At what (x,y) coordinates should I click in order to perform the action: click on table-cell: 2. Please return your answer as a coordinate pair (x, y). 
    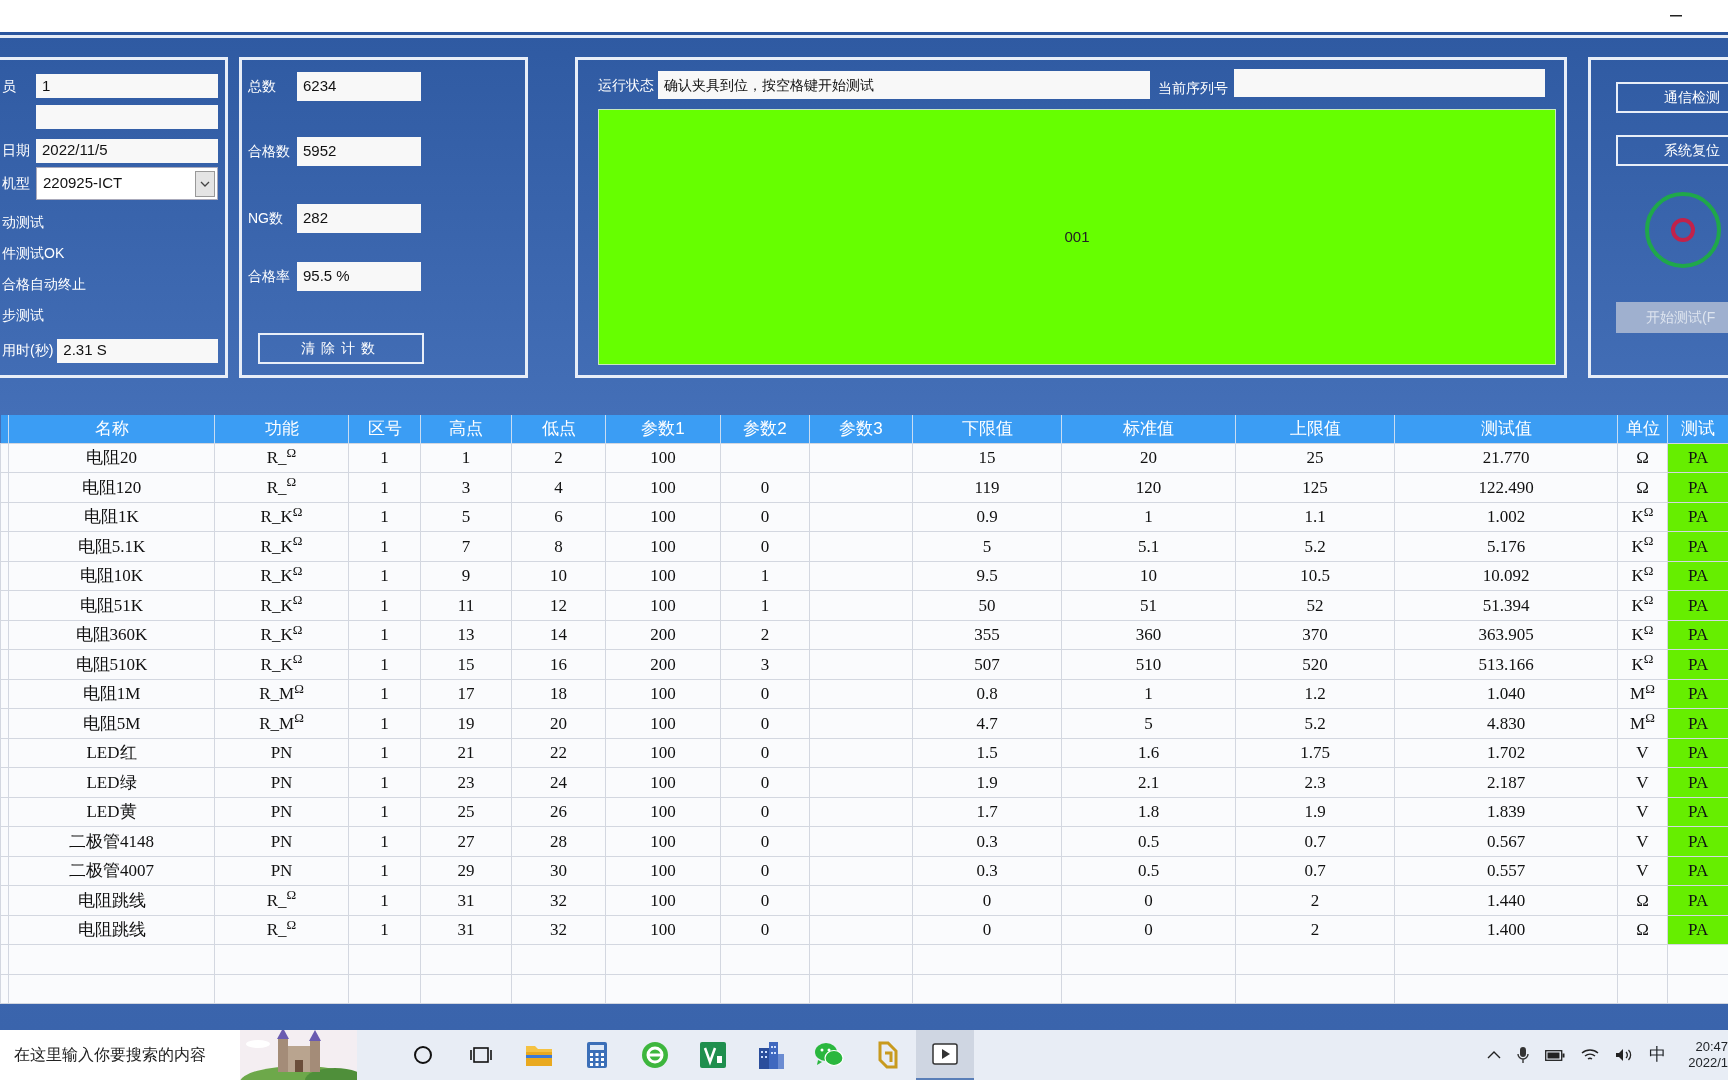
    Looking at the image, I should click on (1315, 930).